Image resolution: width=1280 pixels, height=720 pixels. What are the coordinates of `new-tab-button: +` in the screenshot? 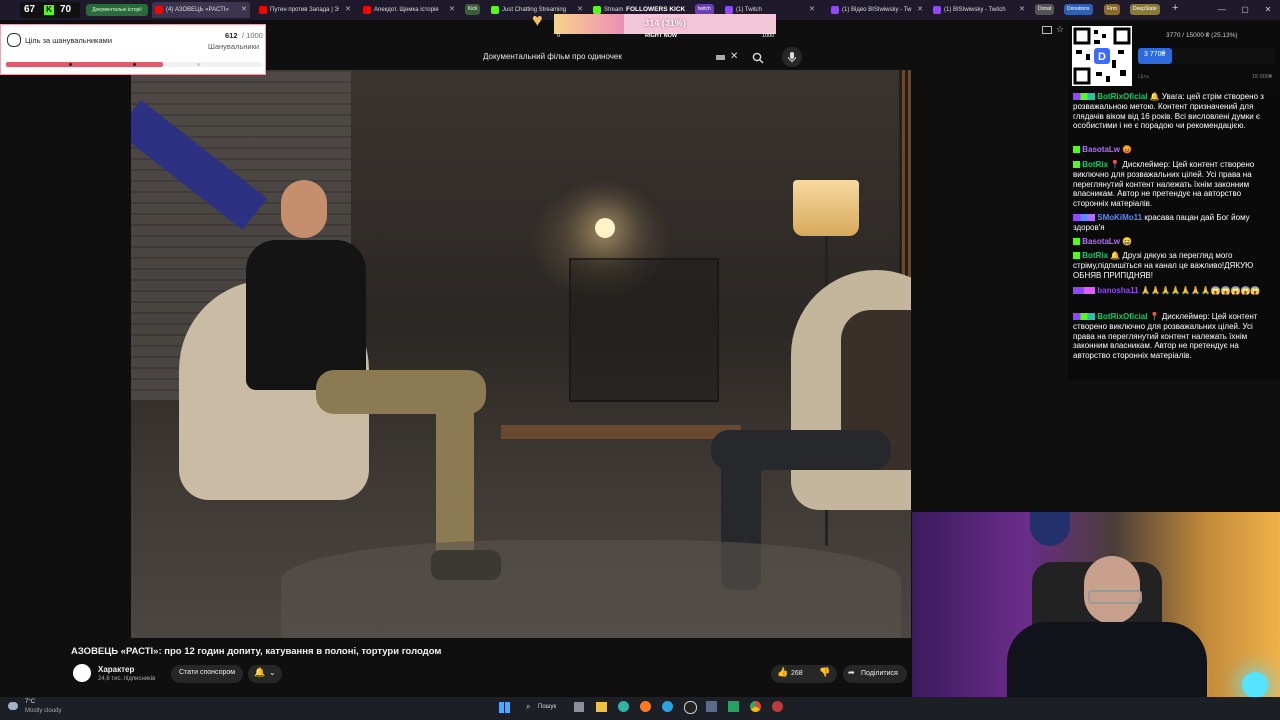 It's located at (1175, 8).